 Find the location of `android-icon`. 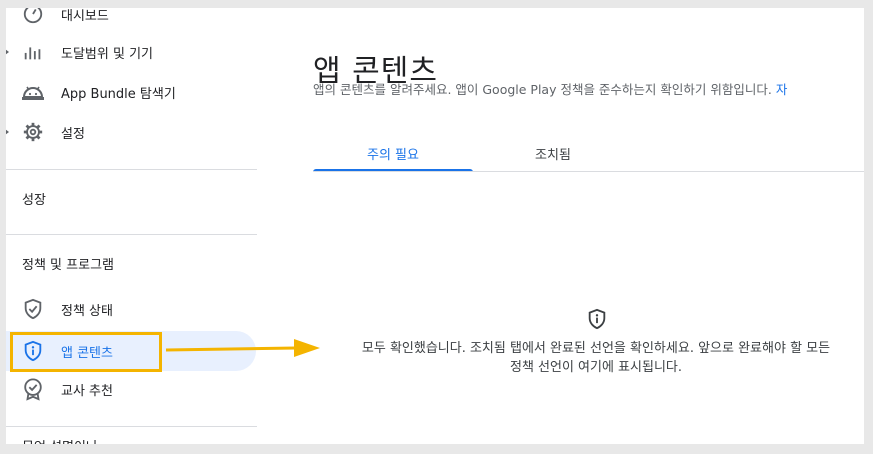

android-icon is located at coordinates (33, 92).